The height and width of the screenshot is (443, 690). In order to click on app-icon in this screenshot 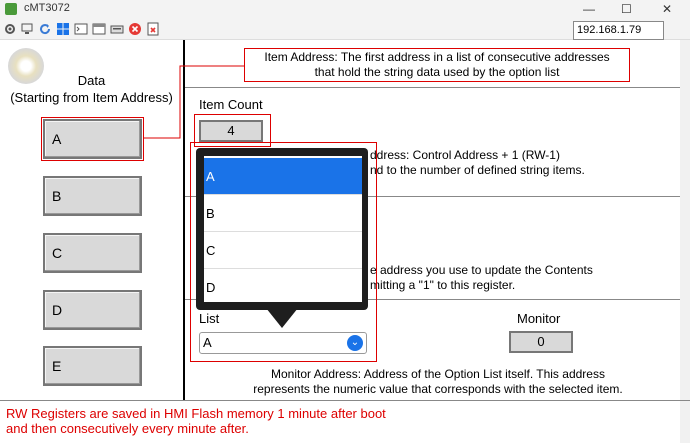, I will do `click(11, 9)`.